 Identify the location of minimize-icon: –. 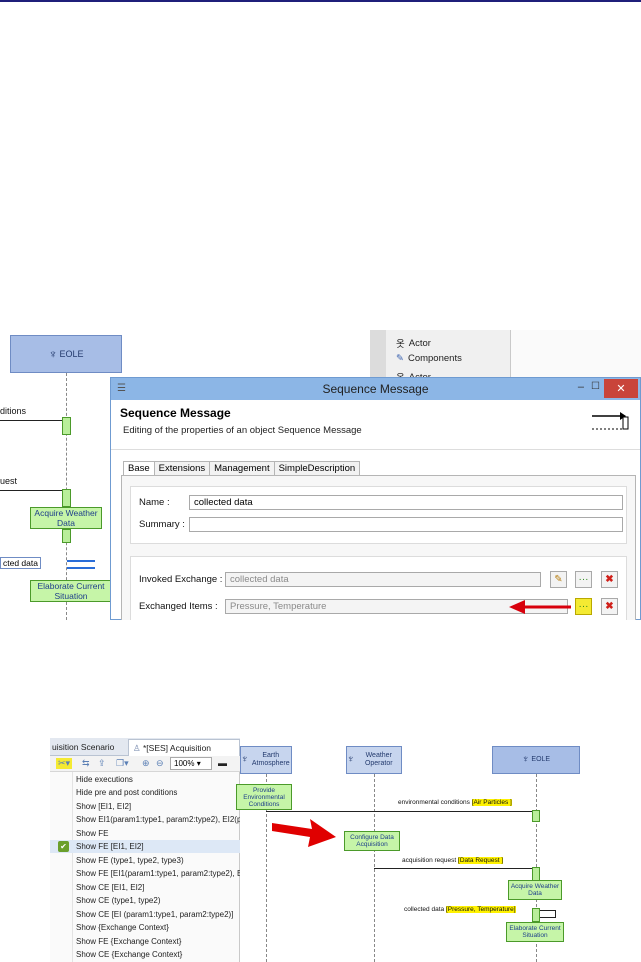
(581, 387).